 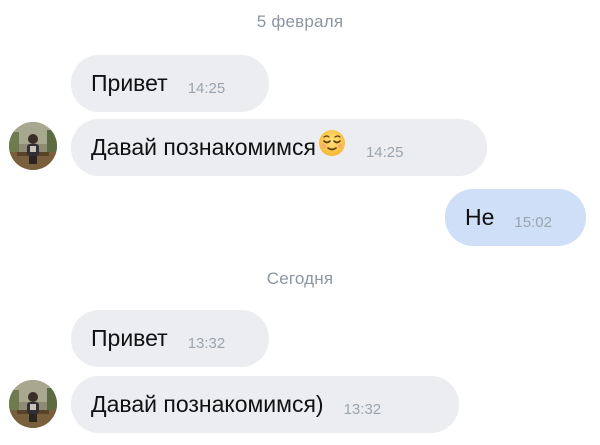 I want to click on date-separator: Сегодня, so click(x=300, y=278).